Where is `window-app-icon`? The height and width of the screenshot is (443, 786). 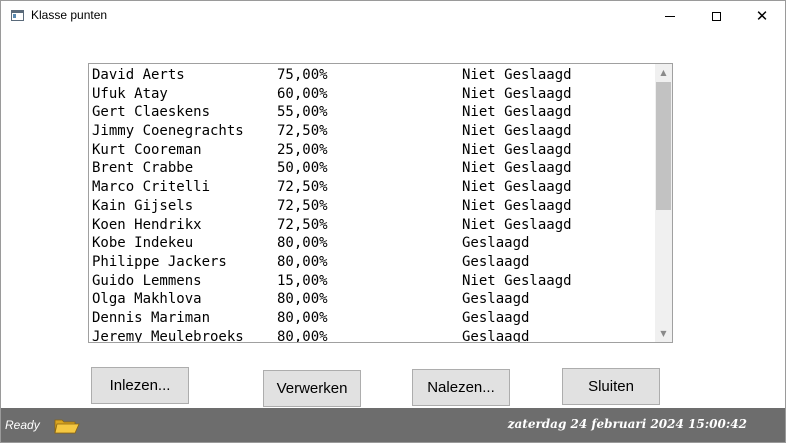 window-app-icon is located at coordinates (17, 15).